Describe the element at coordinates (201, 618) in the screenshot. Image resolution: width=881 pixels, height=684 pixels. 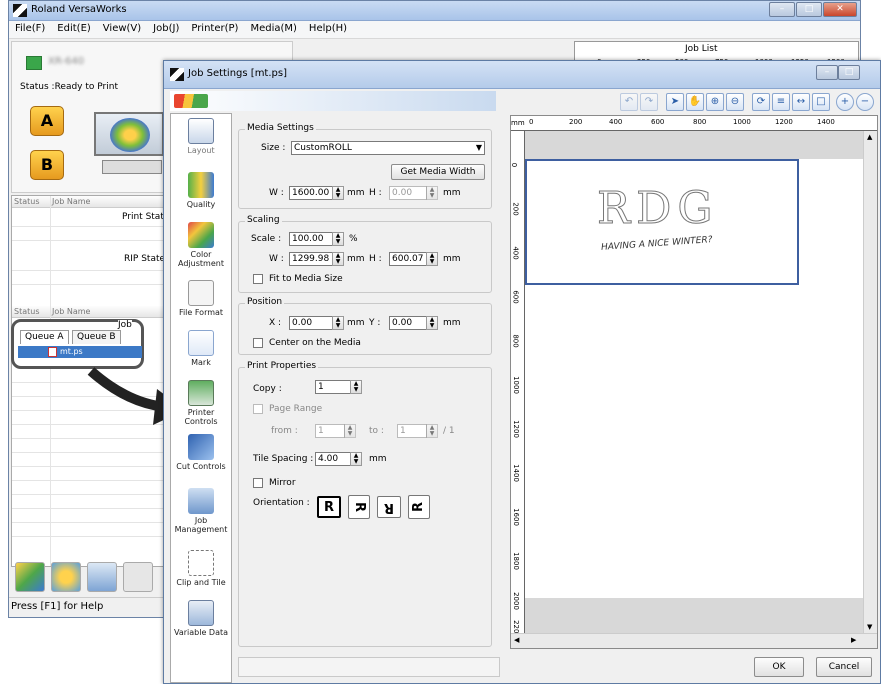
I see `nav-variable-data: Variable Data` at that location.